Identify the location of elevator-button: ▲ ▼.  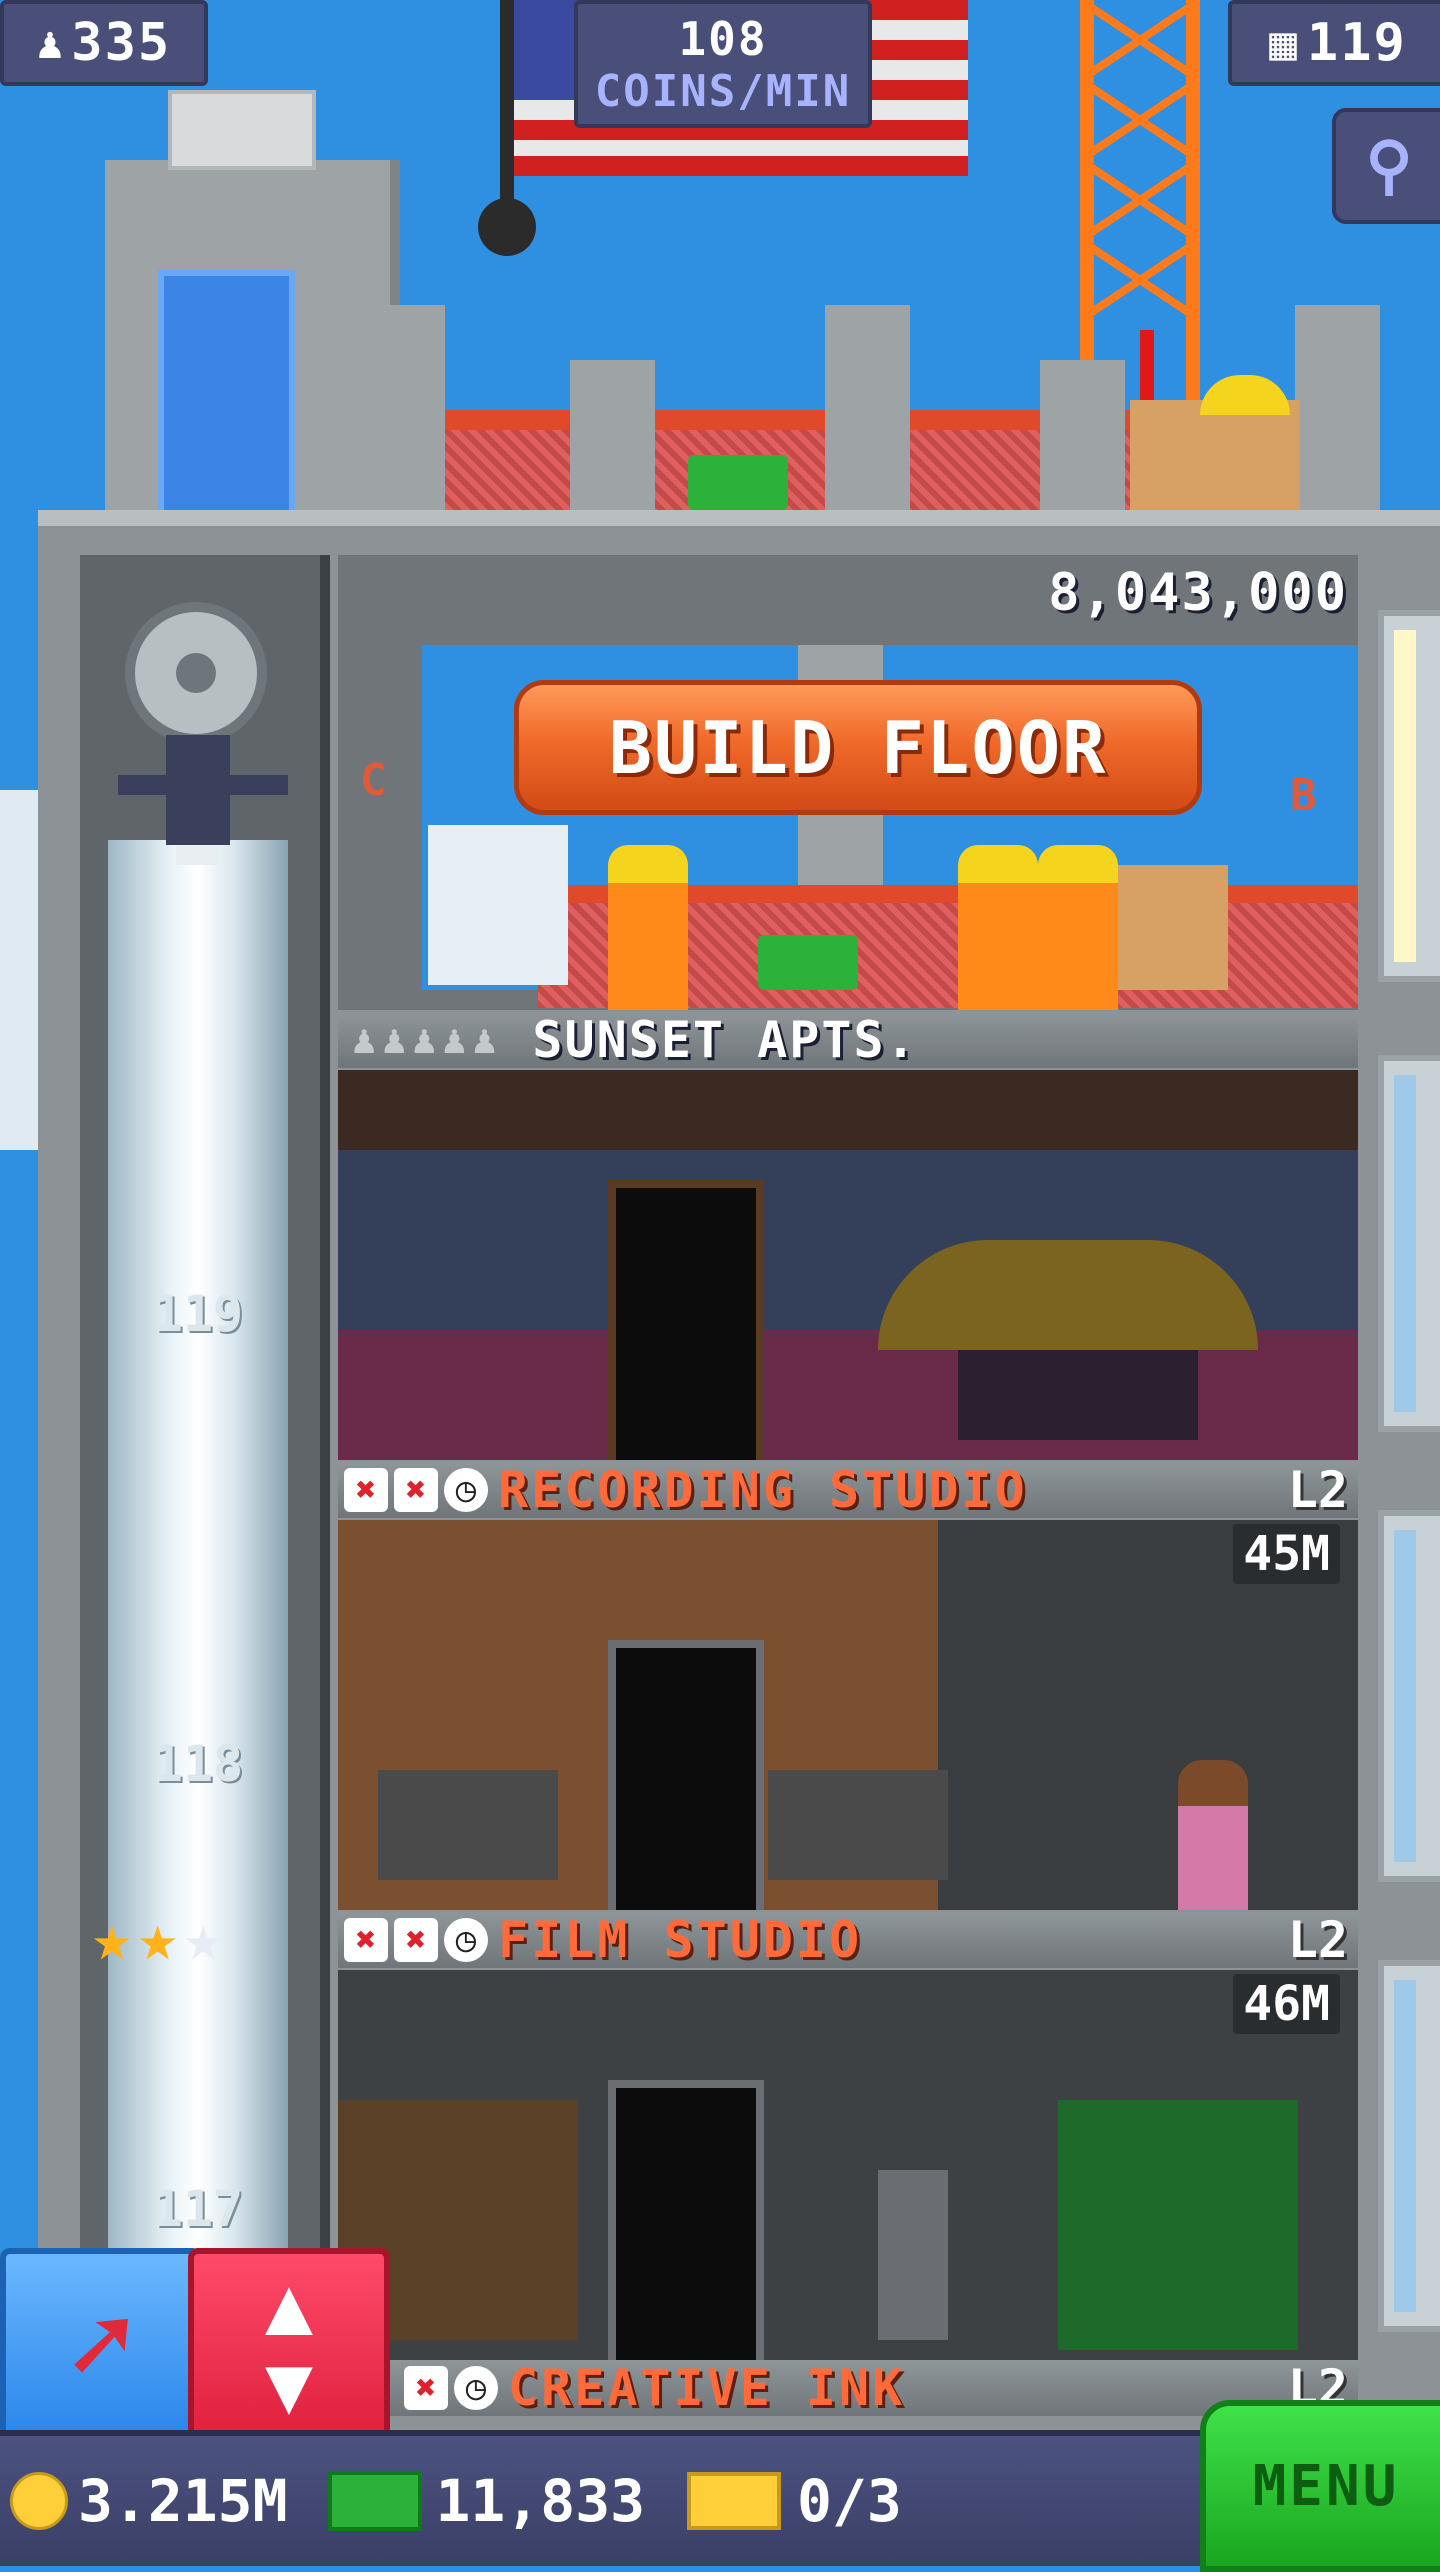
(289, 2345).